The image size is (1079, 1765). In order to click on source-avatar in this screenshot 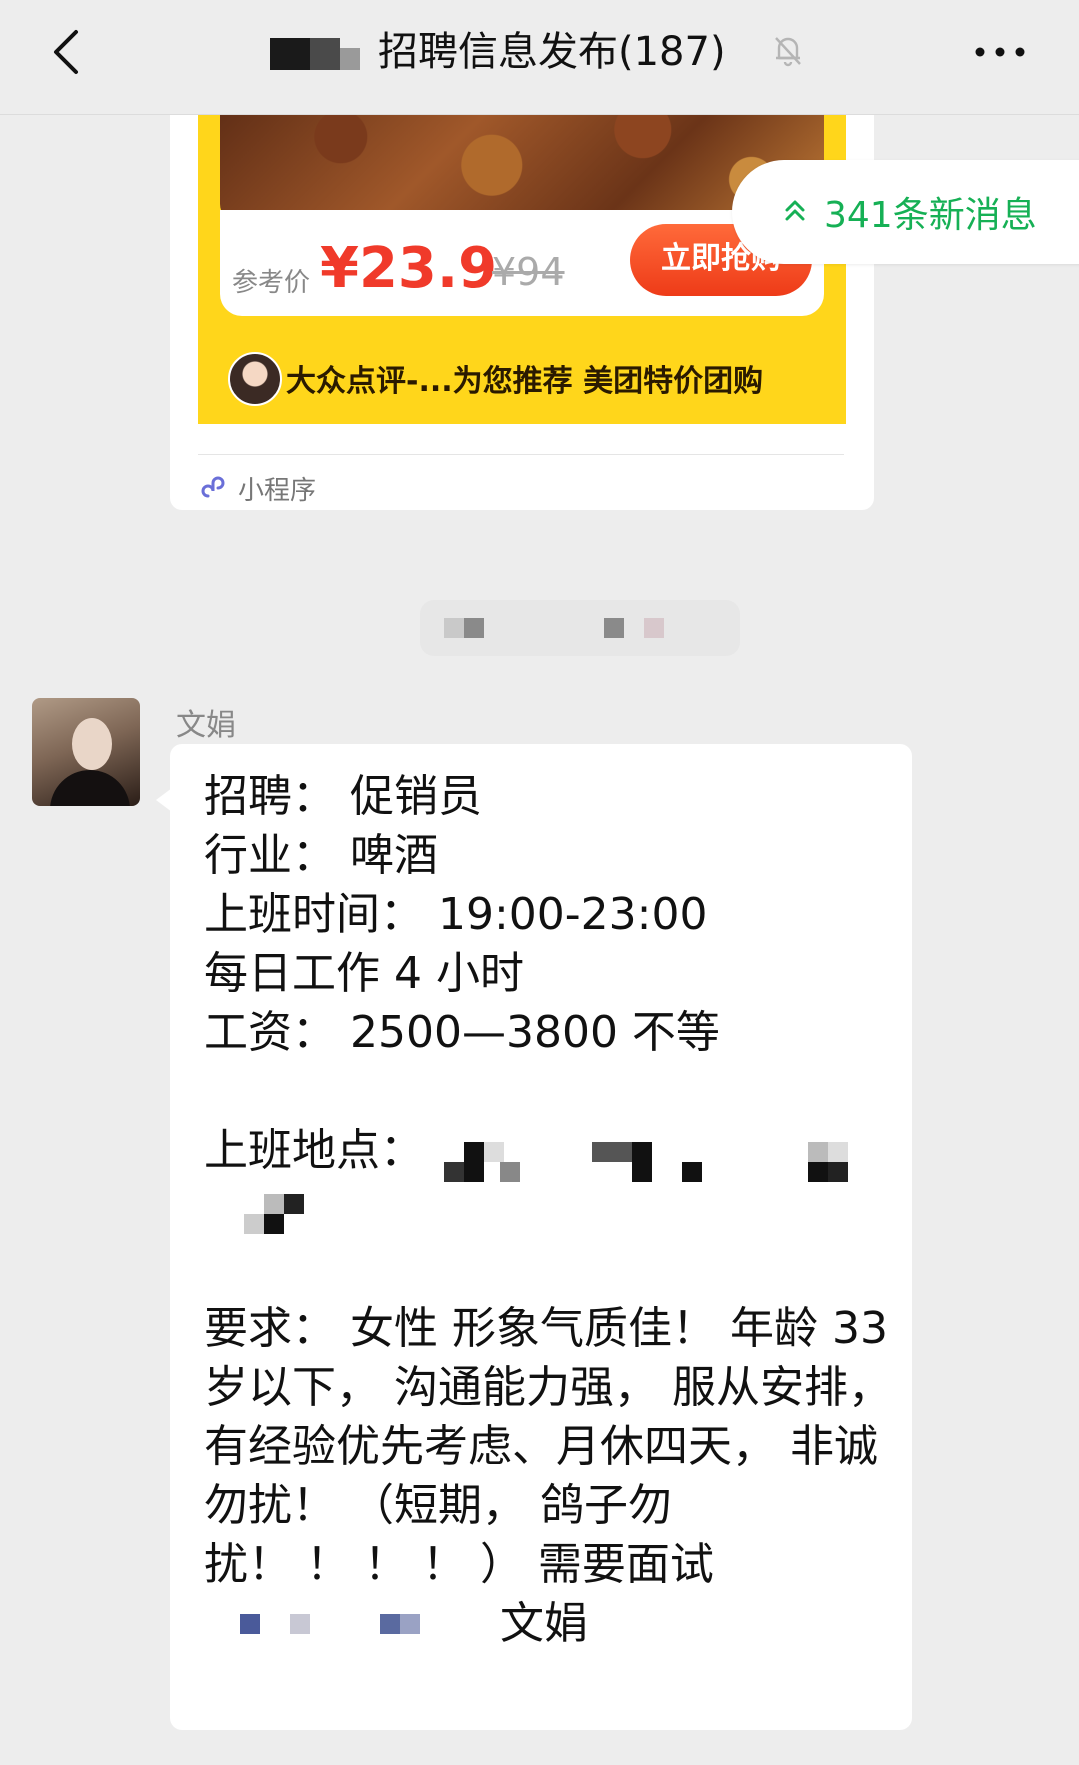, I will do `click(255, 379)`.